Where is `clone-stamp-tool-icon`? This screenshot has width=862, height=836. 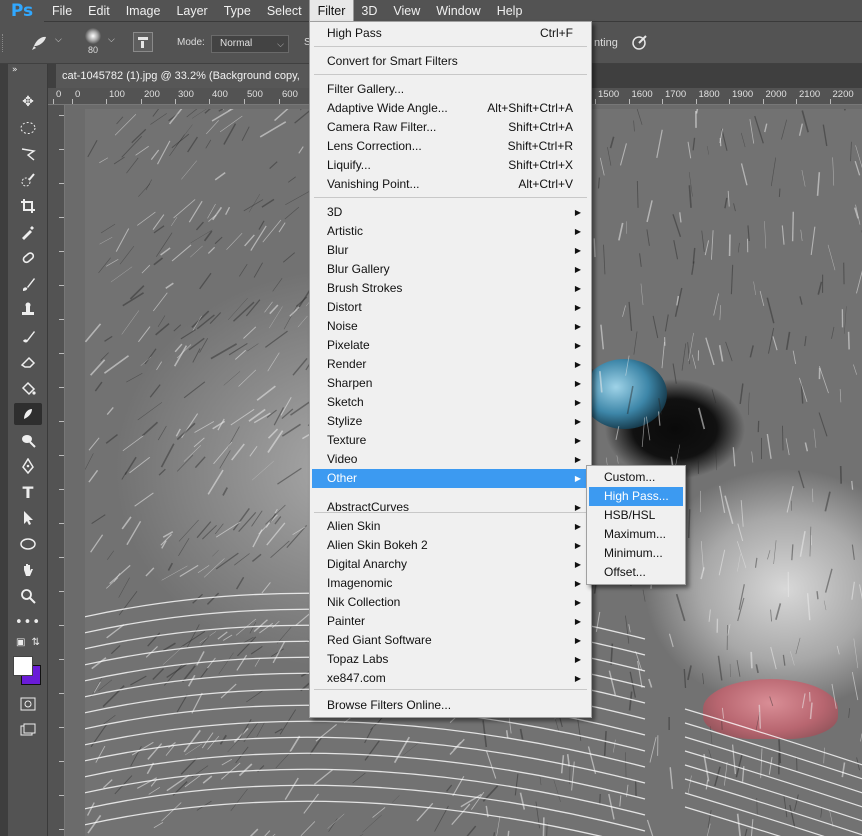 clone-stamp-tool-icon is located at coordinates (28, 310).